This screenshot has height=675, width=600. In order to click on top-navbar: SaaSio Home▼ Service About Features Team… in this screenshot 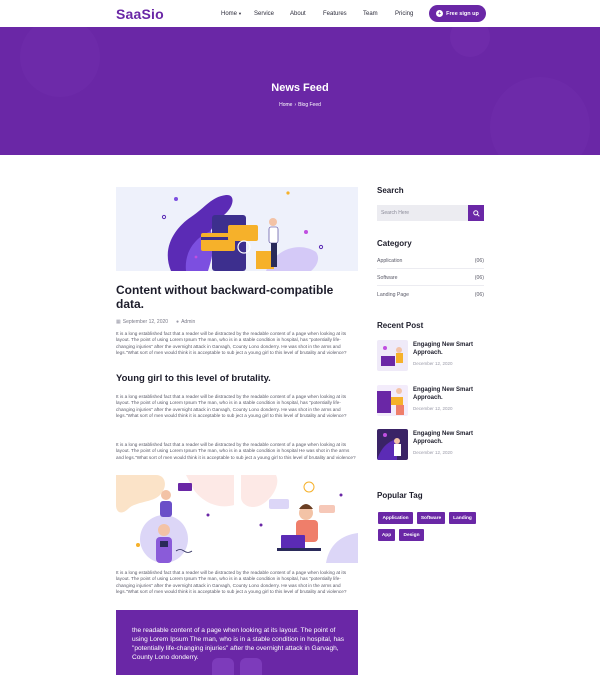, I will do `click(300, 13)`.